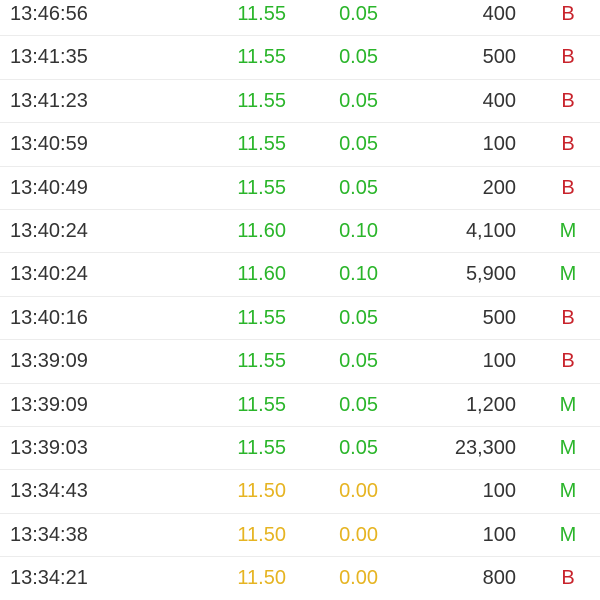 The height and width of the screenshot is (600, 600). I want to click on trade-time: 13:41:35, so click(49, 57).